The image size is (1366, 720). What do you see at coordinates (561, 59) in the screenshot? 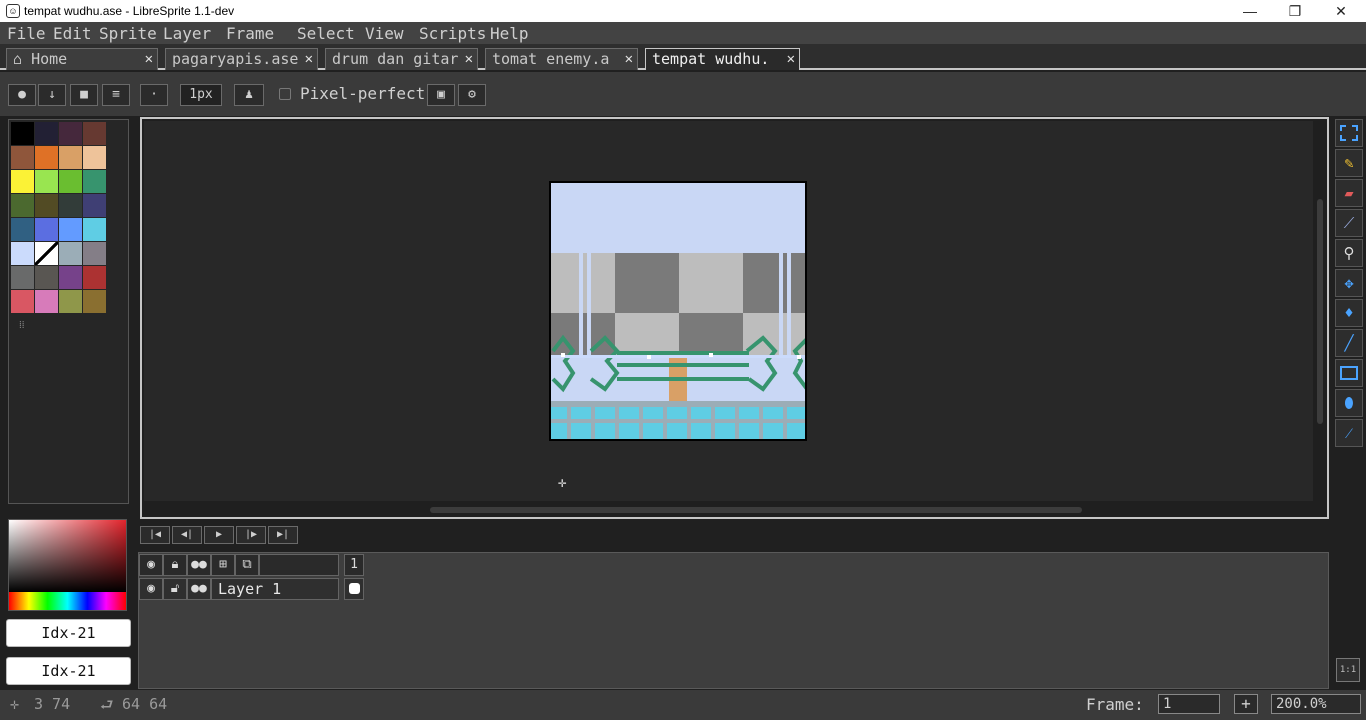
I see `tab-tomat-enemy: tomat enemy.a ✕` at bounding box center [561, 59].